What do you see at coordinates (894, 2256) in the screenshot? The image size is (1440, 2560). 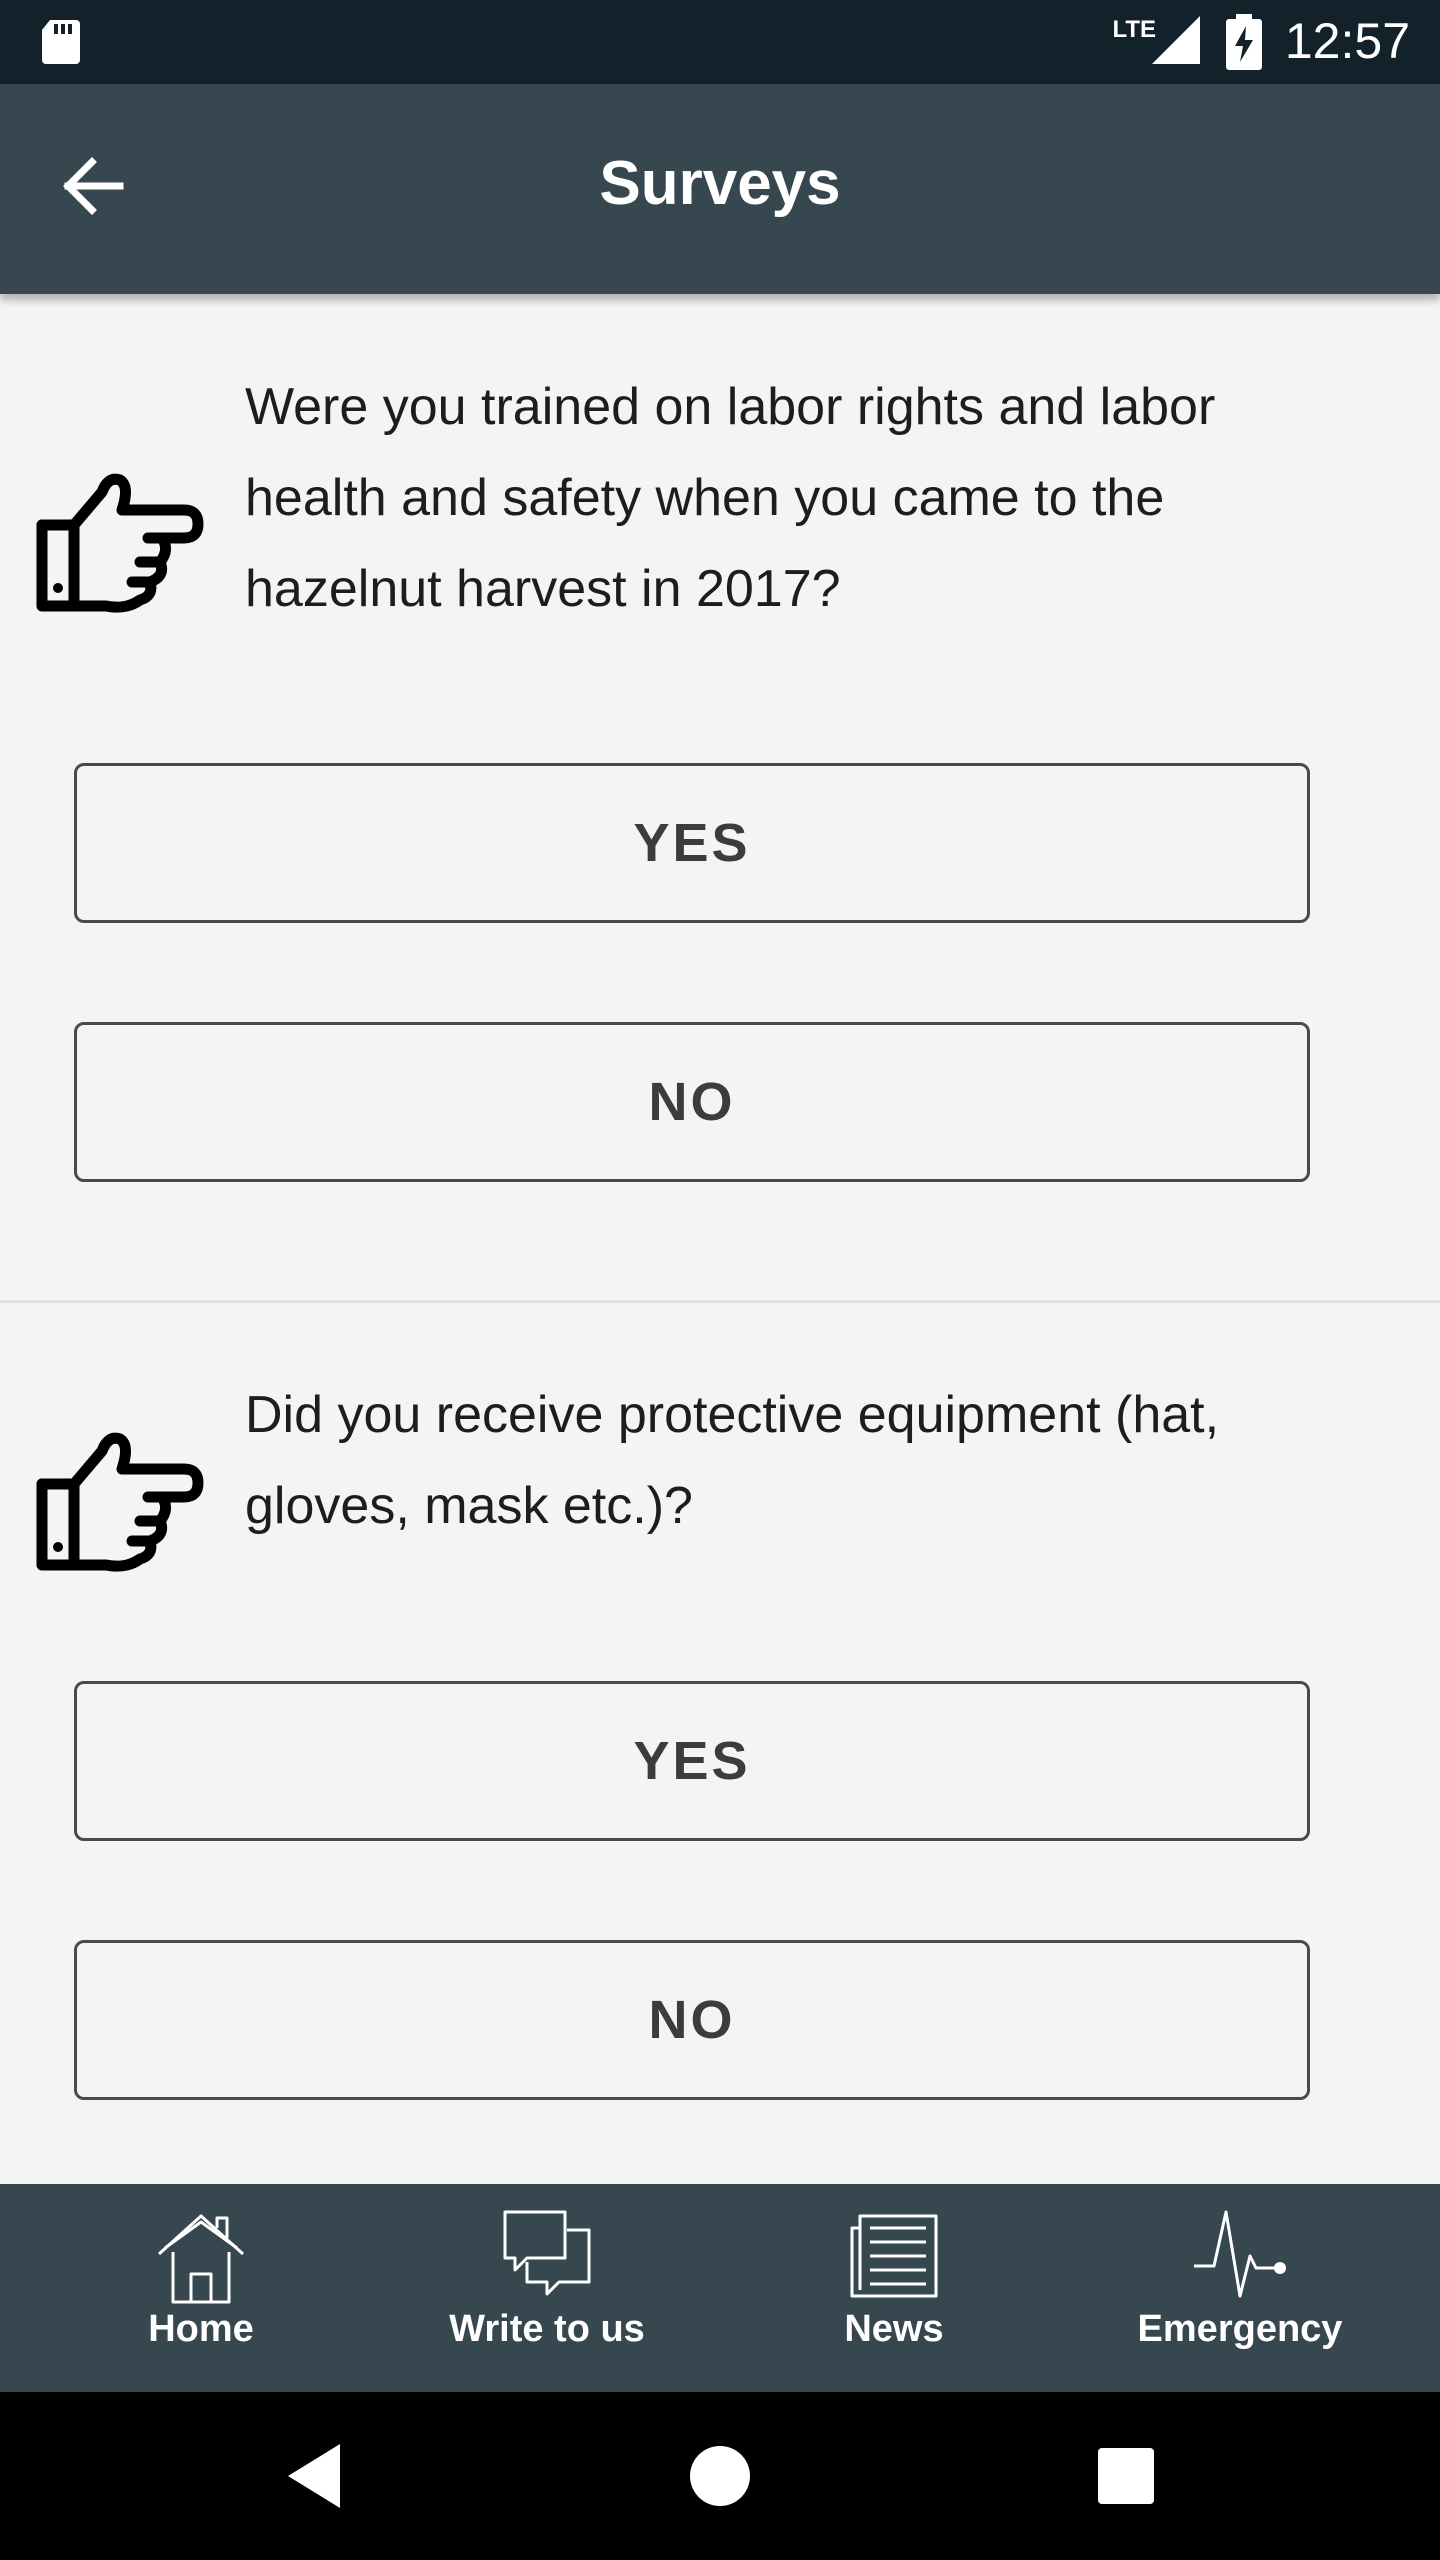 I see `news-icon` at bounding box center [894, 2256].